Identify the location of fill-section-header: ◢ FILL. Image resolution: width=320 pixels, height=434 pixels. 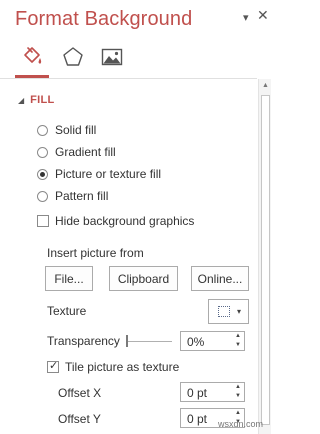
(36, 100).